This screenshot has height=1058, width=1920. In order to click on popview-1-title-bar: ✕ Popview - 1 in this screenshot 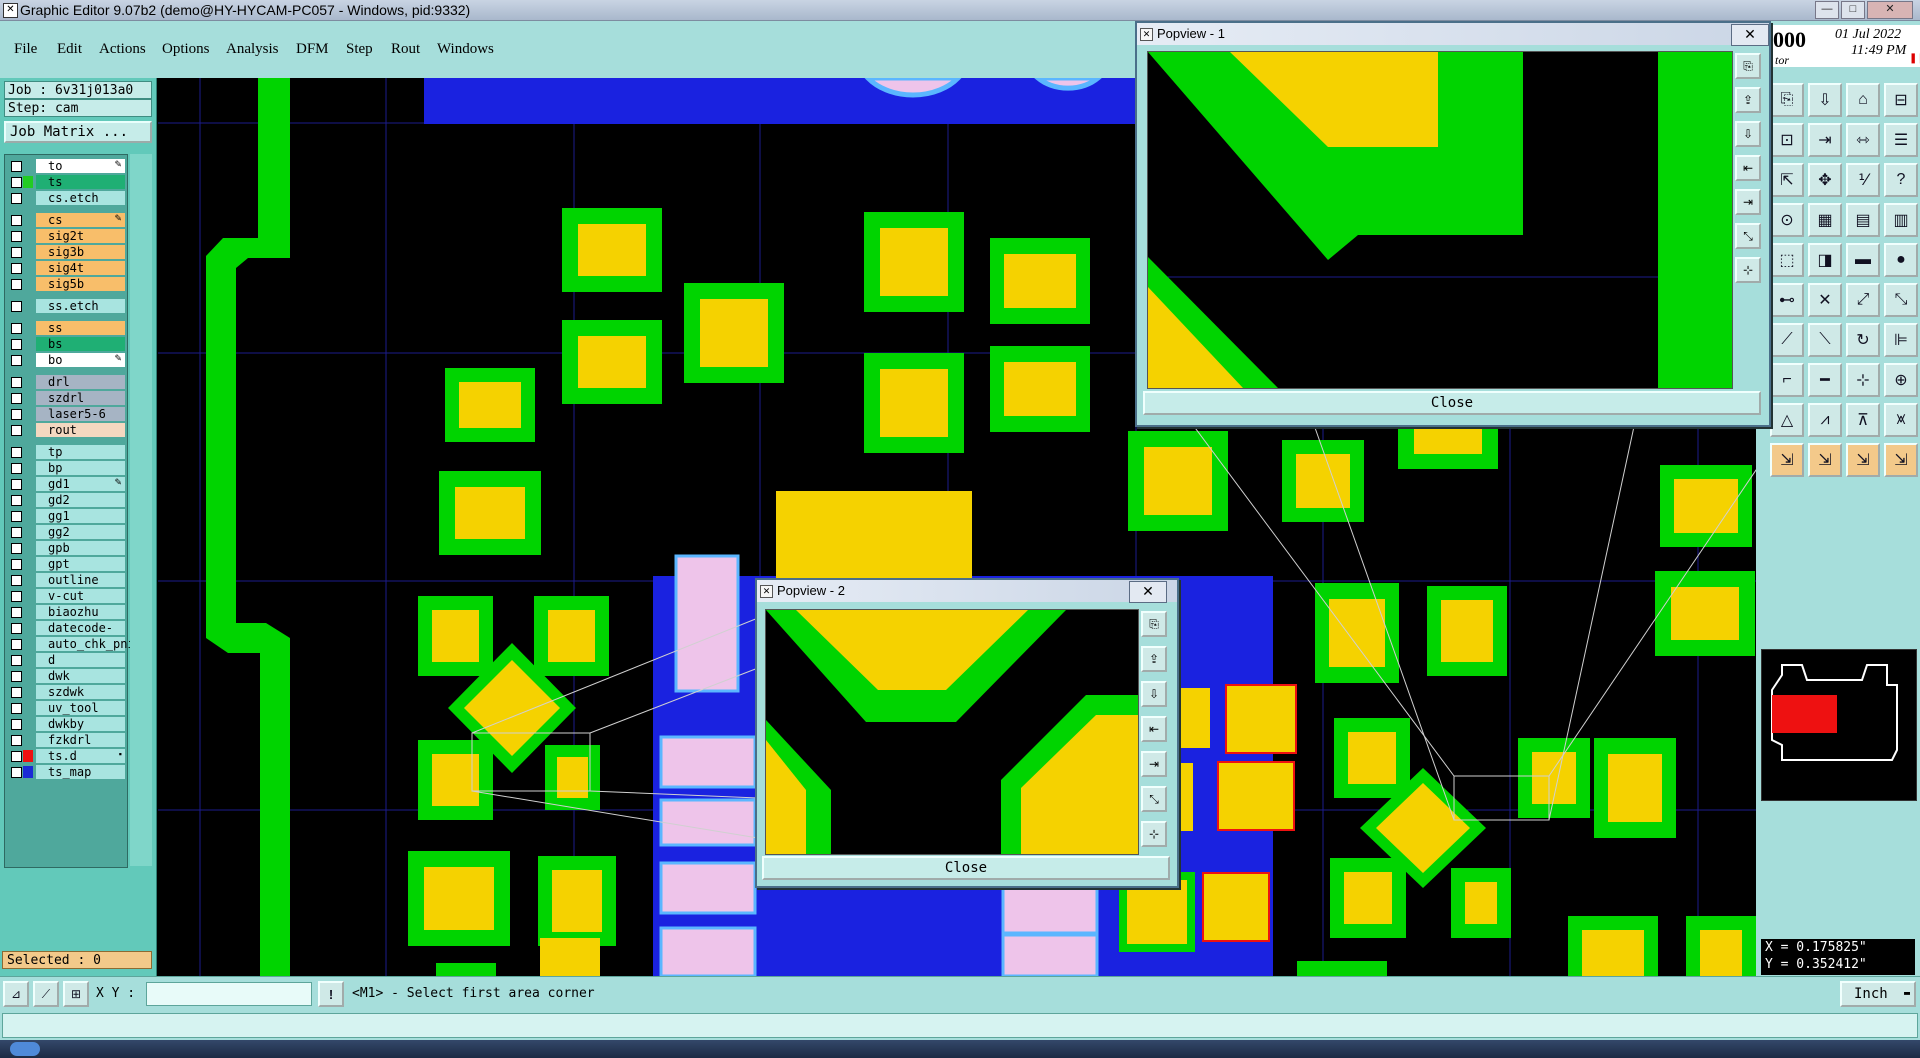, I will do `click(1453, 34)`.